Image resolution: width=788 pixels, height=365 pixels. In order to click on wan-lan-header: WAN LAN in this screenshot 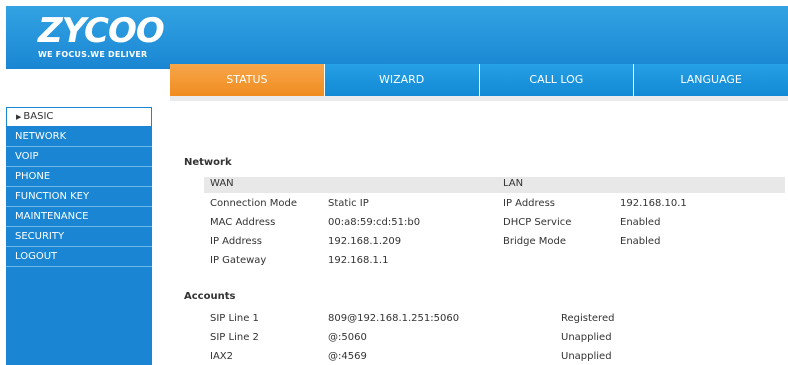, I will do `click(494, 185)`.